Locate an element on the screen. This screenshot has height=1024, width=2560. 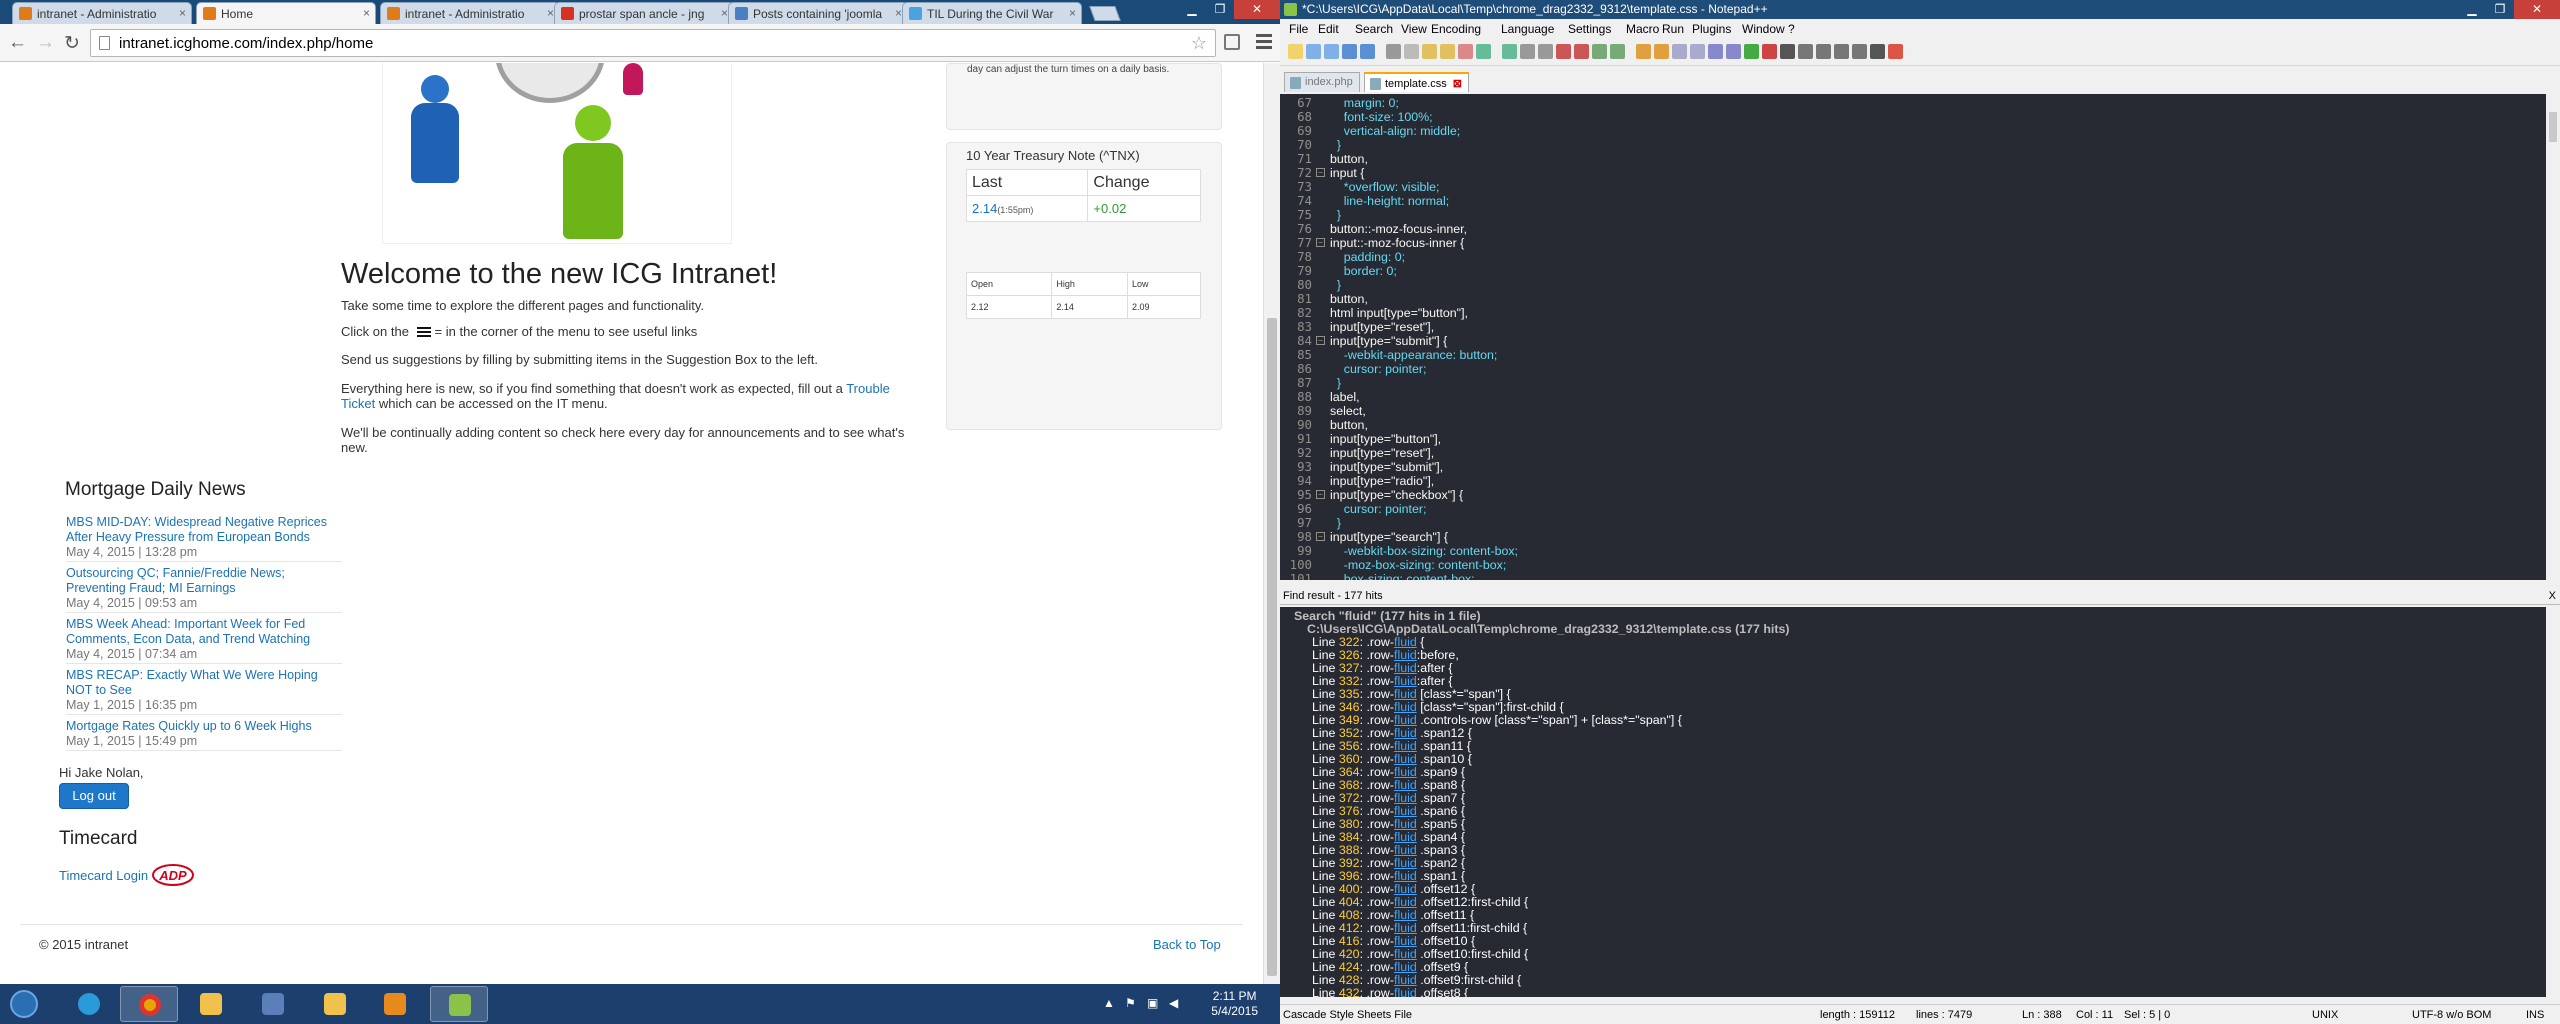
chrome-menu-icon is located at coordinates (1264, 43).